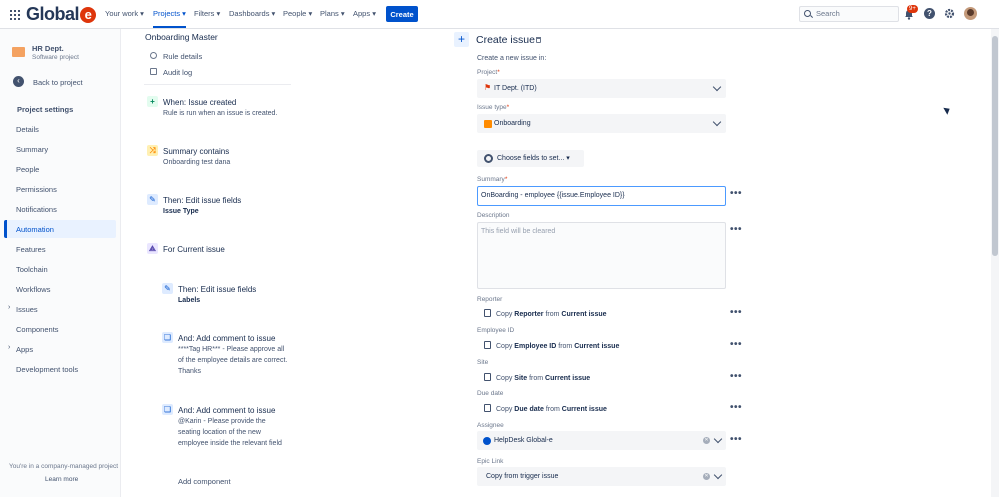  What do you see at coordinates (512, 123) in the screenshot?
I see `issue-type-value: Onboarding` at bounding box center [512, 123].